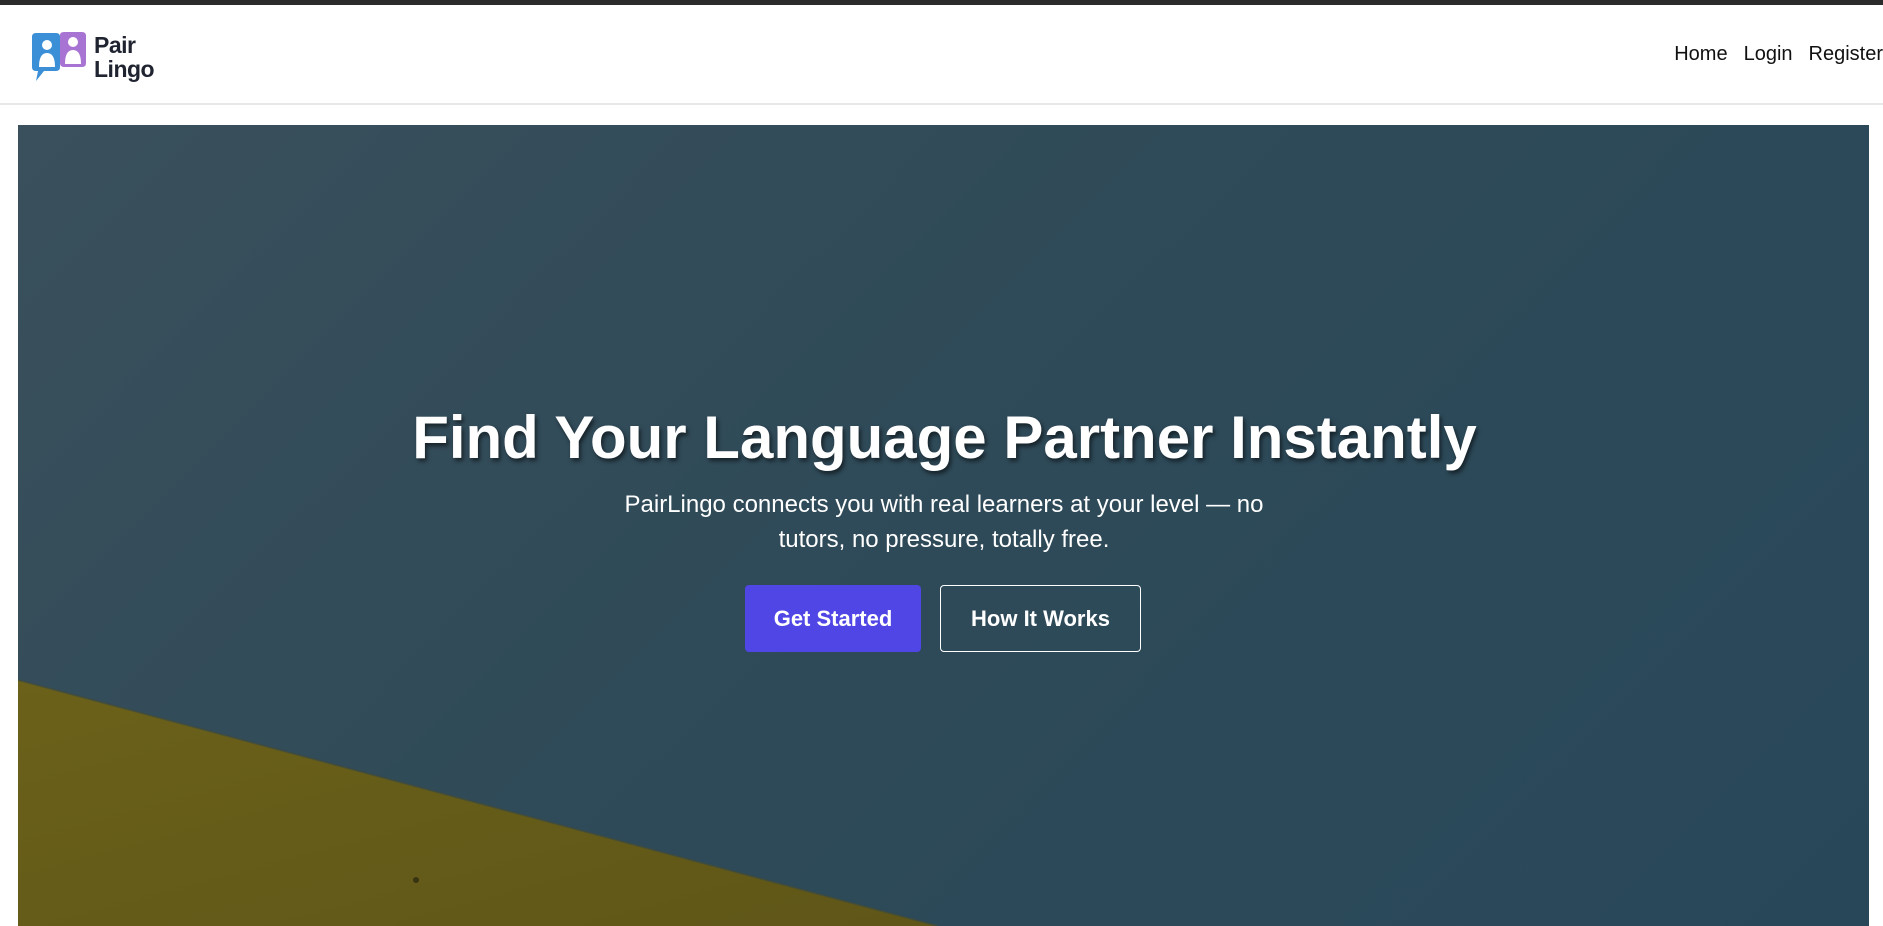 The width and height of the screenshot is (1883, 926). Describe the element at coordinates (92, 57) in the screenshot. I see `brand-logo: Pair Lingo` at that location.